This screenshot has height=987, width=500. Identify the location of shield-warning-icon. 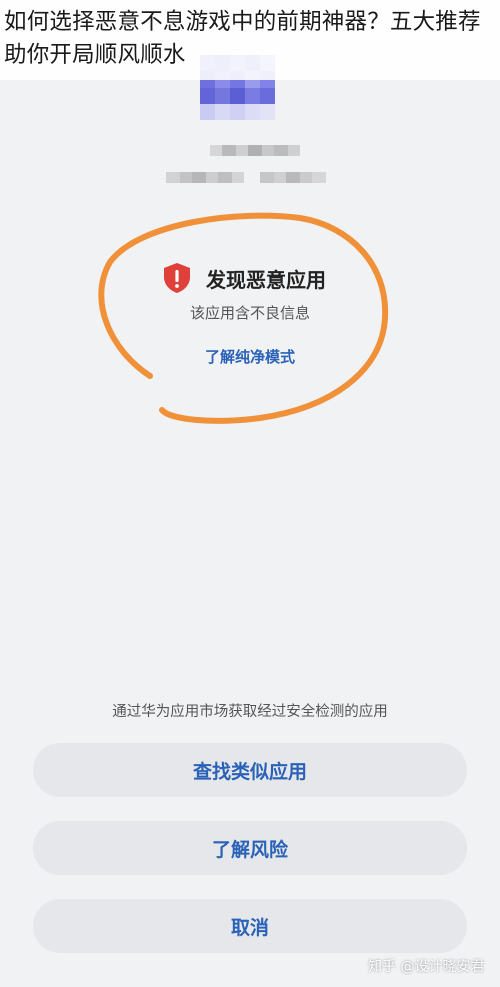
(177, 278).